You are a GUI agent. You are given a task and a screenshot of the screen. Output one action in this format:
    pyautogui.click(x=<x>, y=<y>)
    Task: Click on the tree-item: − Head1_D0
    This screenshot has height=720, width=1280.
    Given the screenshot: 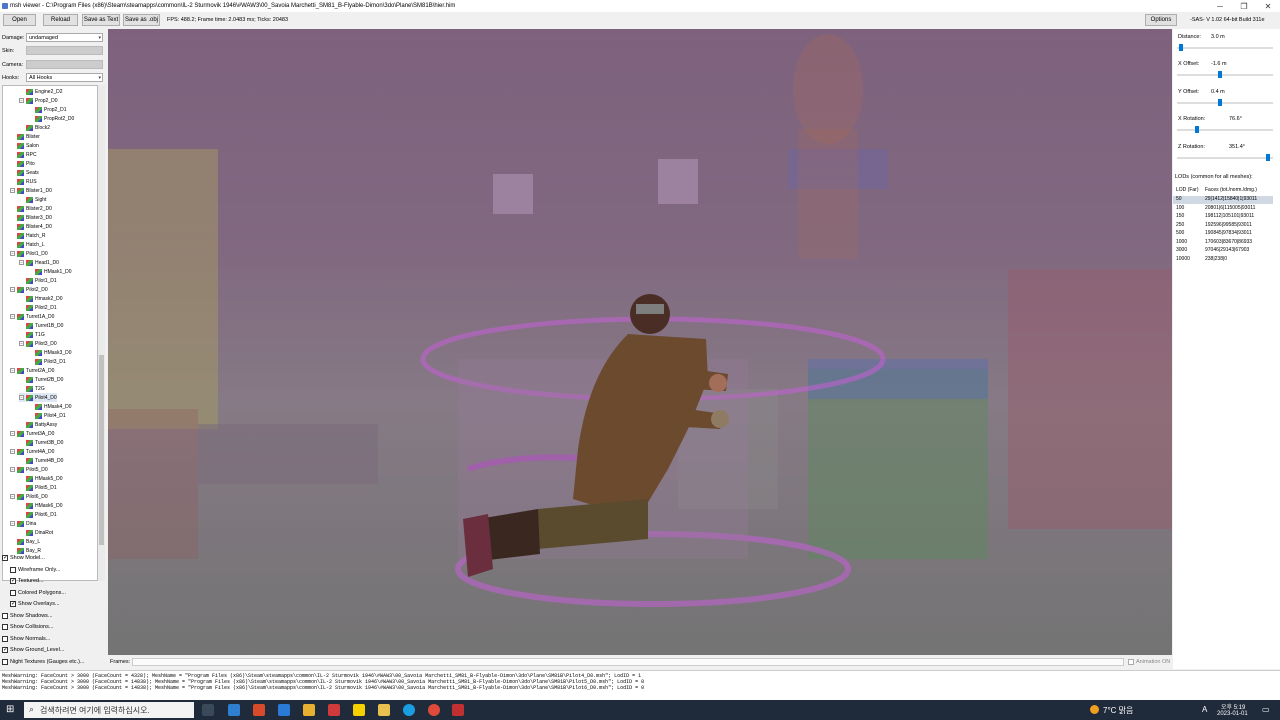 What is the action you would take?
    pyautogui.click(x=39, y=262)
    